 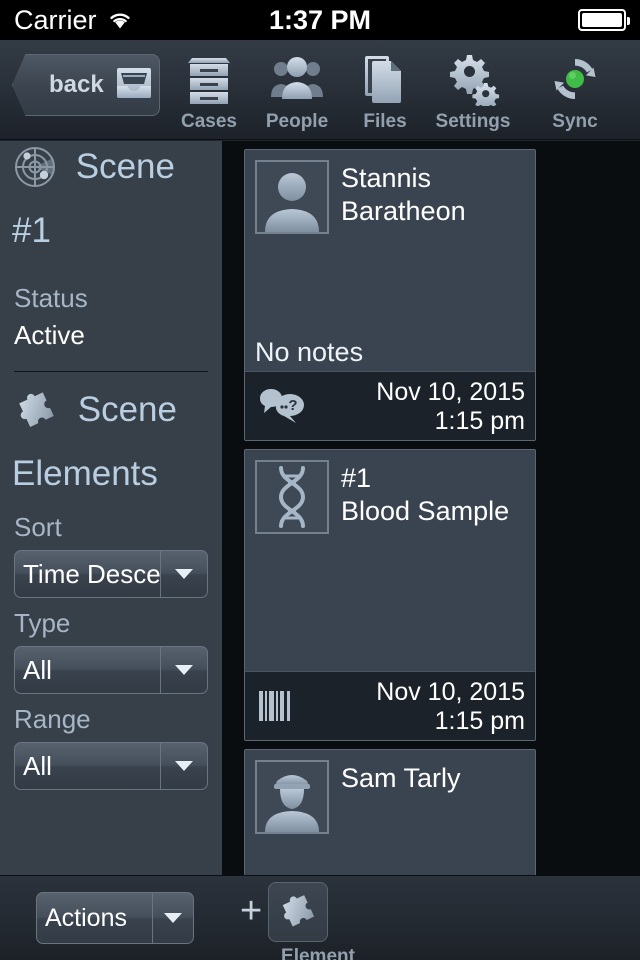 What do you see at coordinates (284, 706) in the screenshot?
I see `barcode-icon` at bounding box center [284, 706].